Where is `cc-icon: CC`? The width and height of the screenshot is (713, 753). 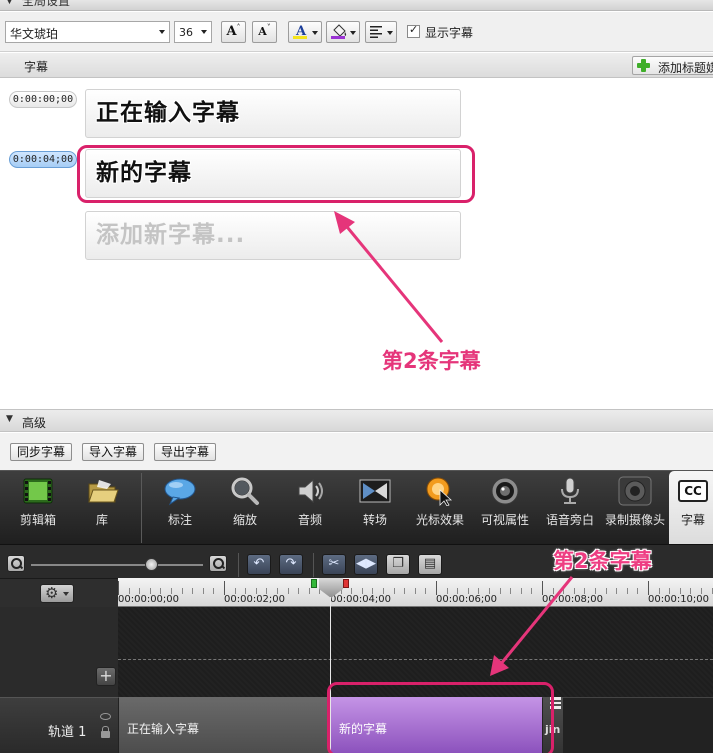
cc-icon: CC is located at coordinates (693, 491).